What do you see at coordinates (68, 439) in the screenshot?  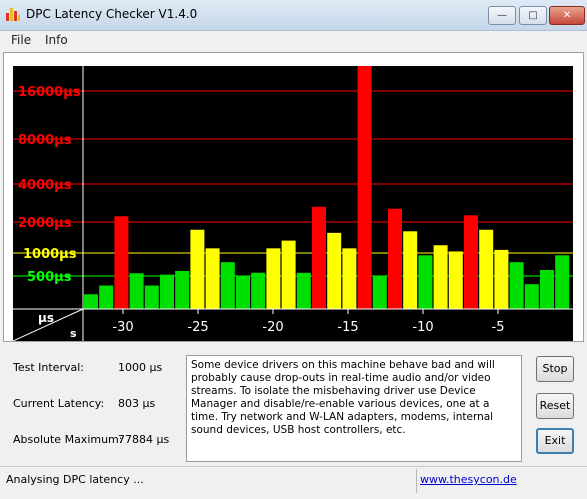 I see `absolute-maximum-label: Absolute Maximum:` at bounding box center [68, 439].